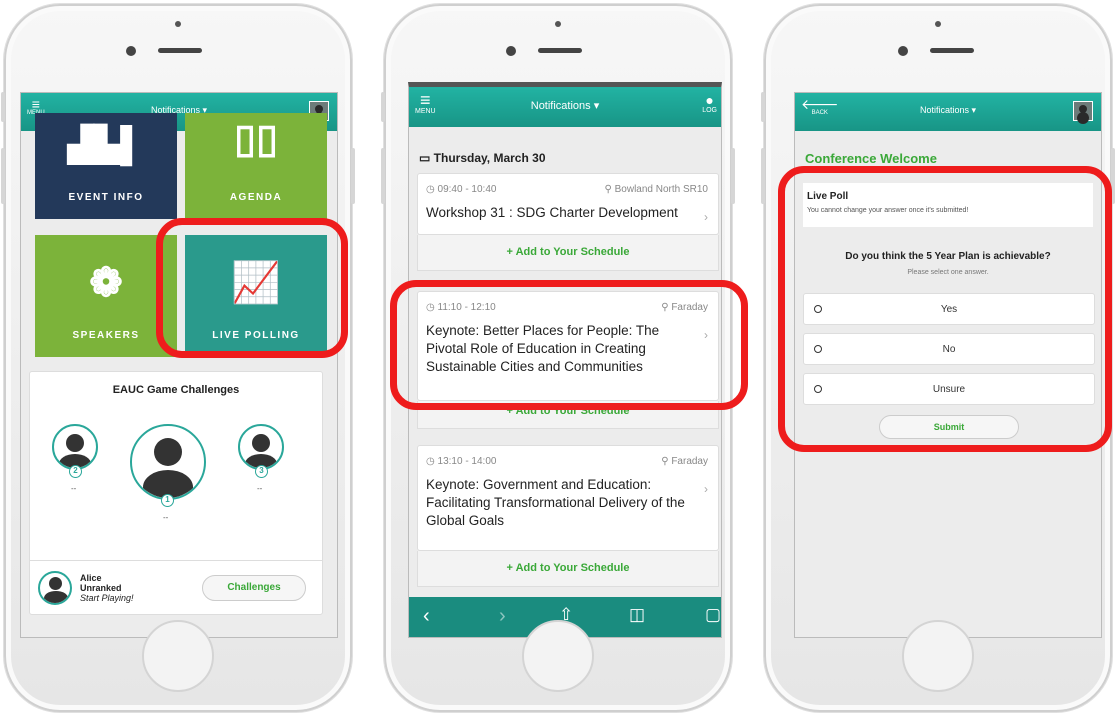  What do you see at coordinates (254, 588) in the screenshot?
I see `challenges-button: Challenges` at bounding box center [254, 588].